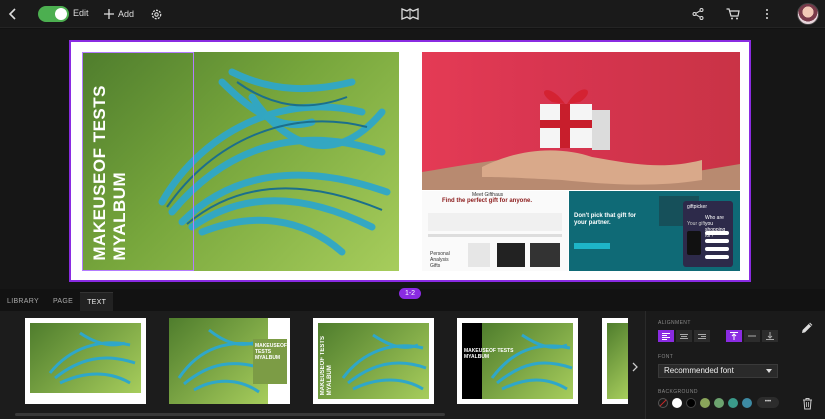 This screenshot has width=825, height=419. I want to click on align-bottom-button, so click(770, 336).